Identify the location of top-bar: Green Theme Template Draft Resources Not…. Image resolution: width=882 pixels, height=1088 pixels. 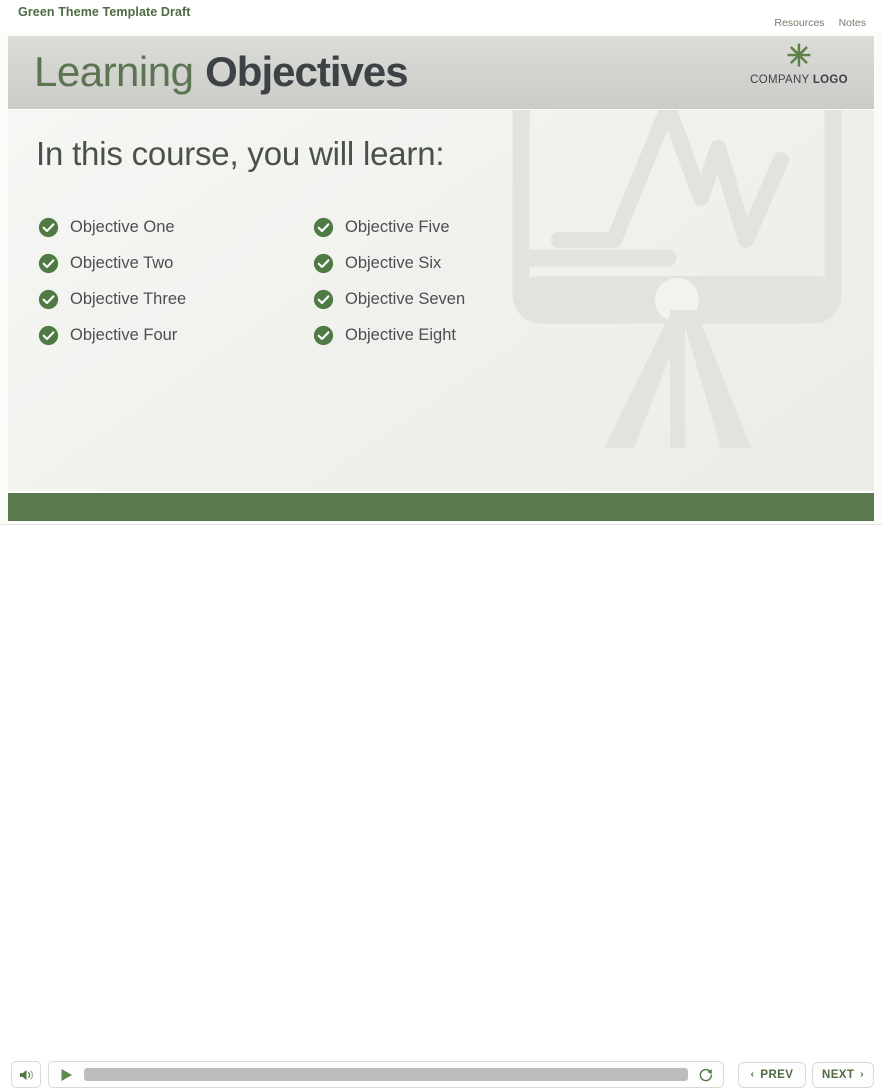
(441, 16).